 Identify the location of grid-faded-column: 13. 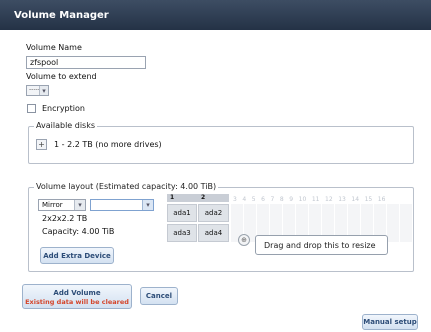
(342, 199).